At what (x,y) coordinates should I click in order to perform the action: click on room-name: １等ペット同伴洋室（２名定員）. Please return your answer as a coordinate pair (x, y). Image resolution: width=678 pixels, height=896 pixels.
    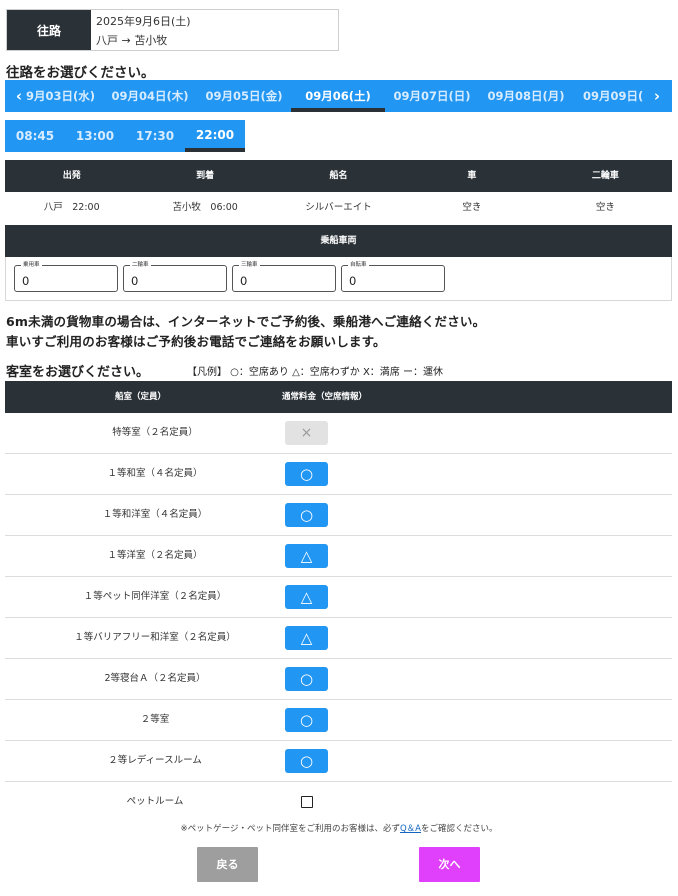
    Looking at the image, I should click on (155, 596).